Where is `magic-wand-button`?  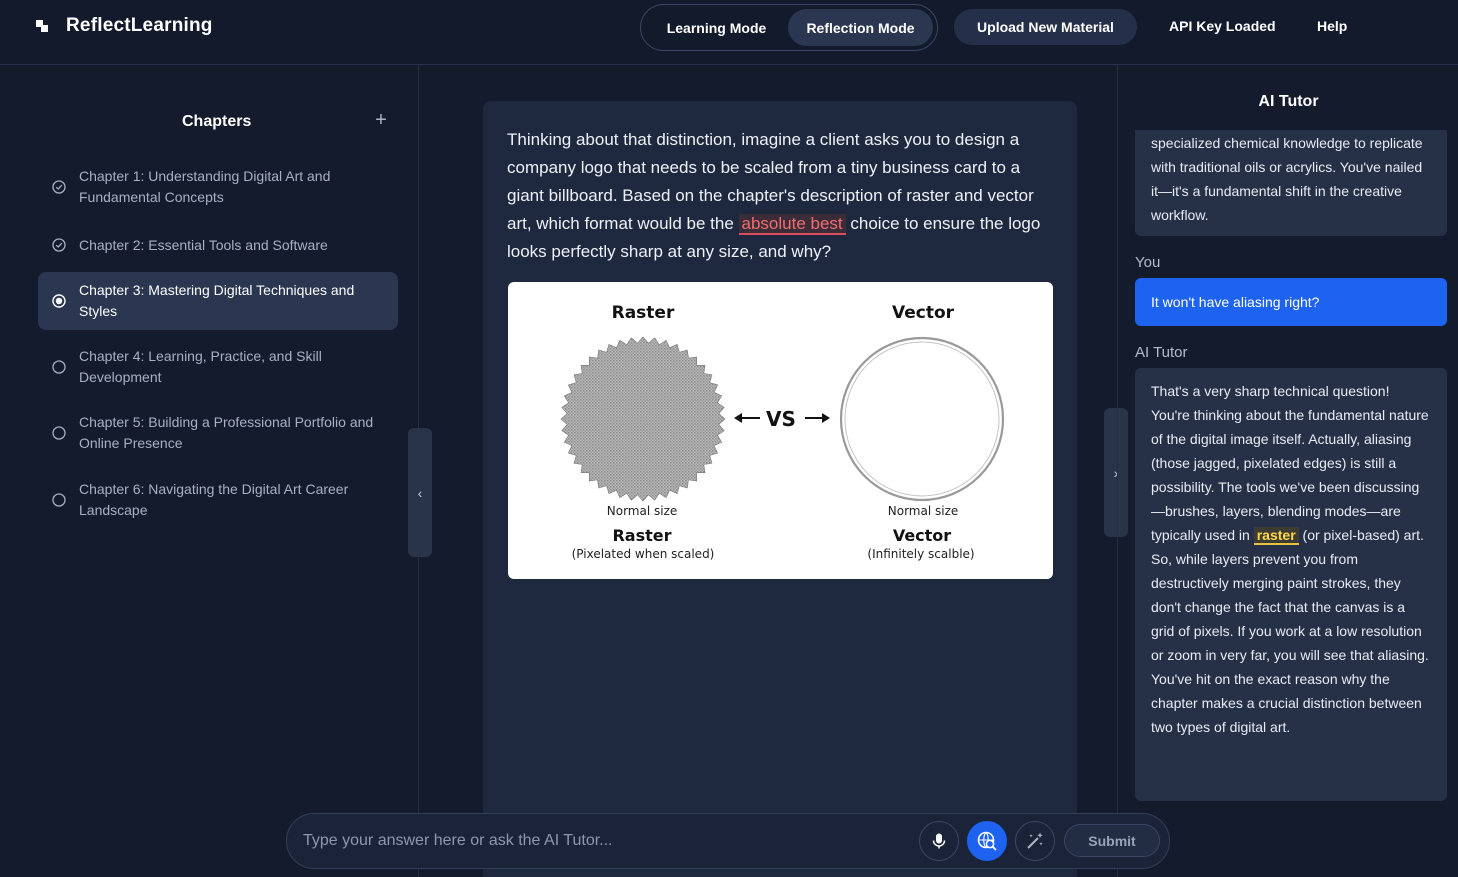 magic-wand-button is located at coordinates (1035, 841).